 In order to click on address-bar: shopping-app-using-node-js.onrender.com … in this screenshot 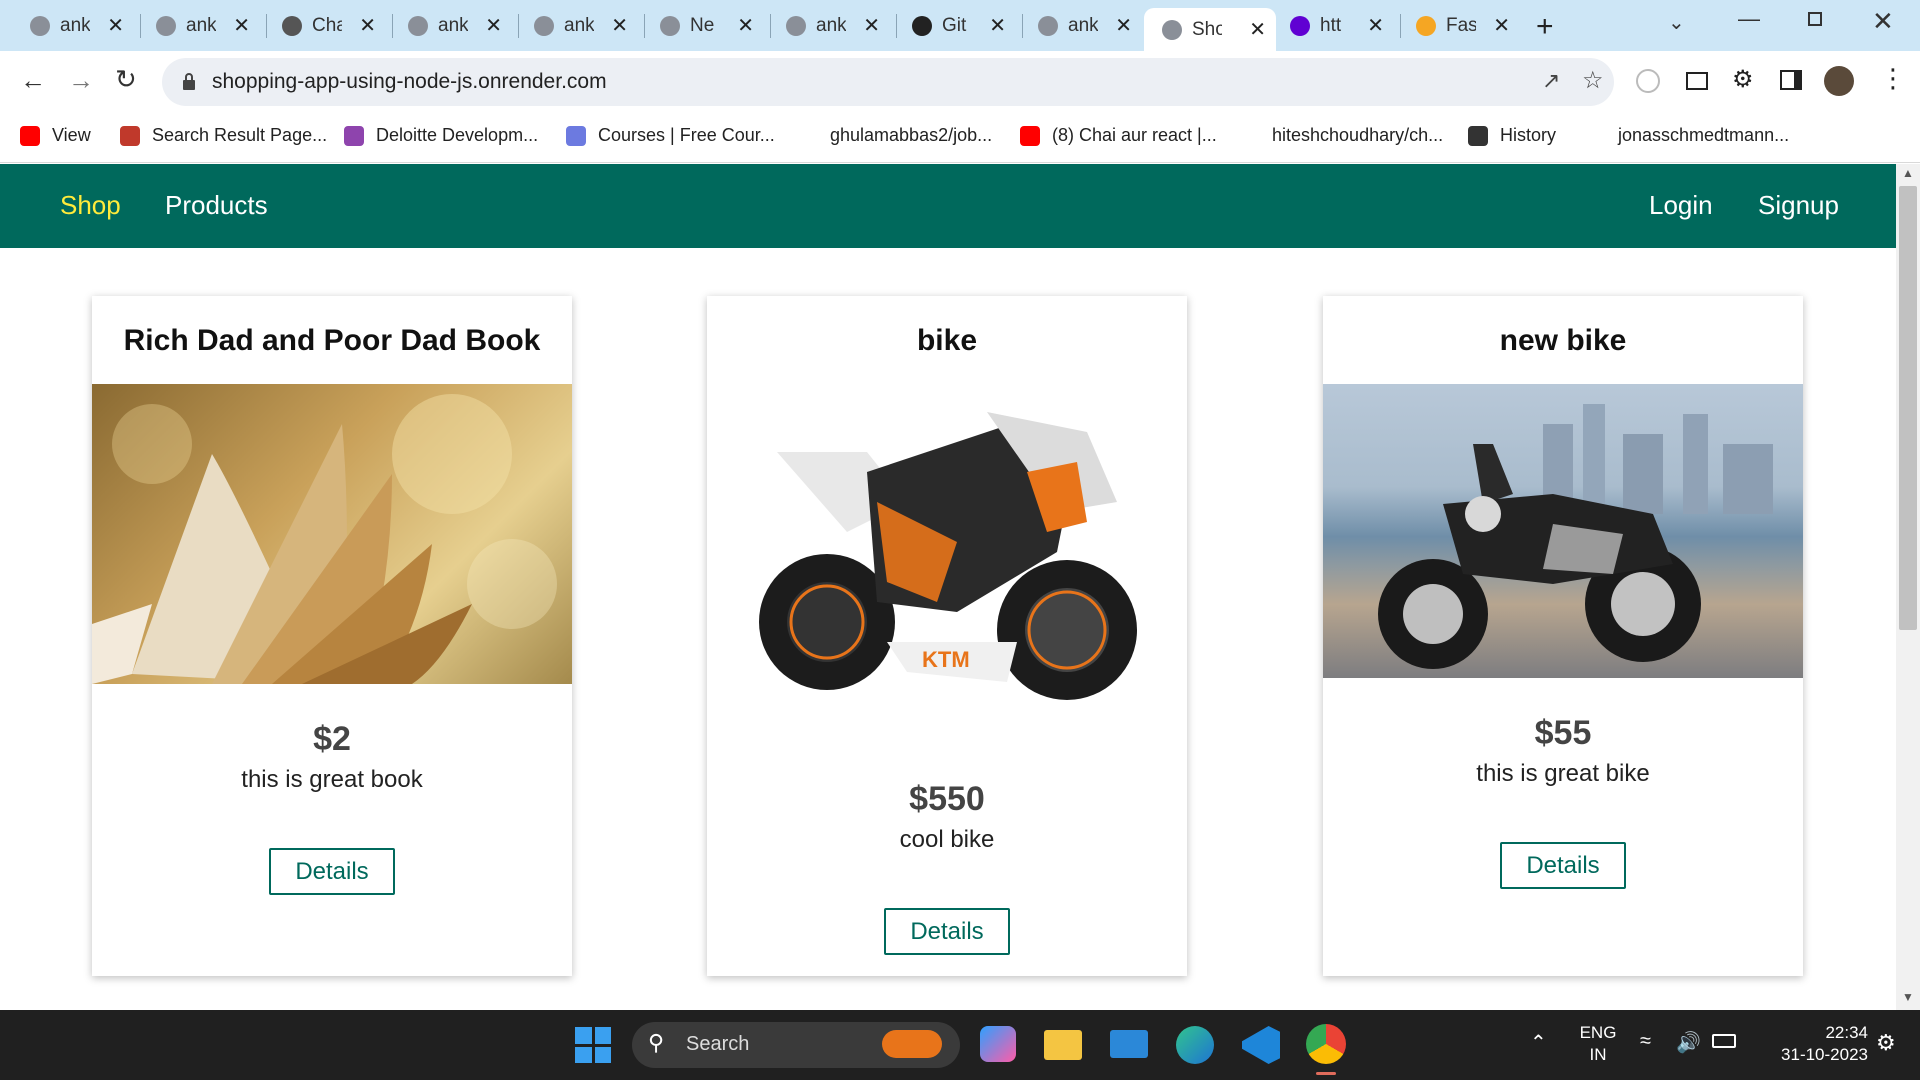, I will do `click(888, 82)`.